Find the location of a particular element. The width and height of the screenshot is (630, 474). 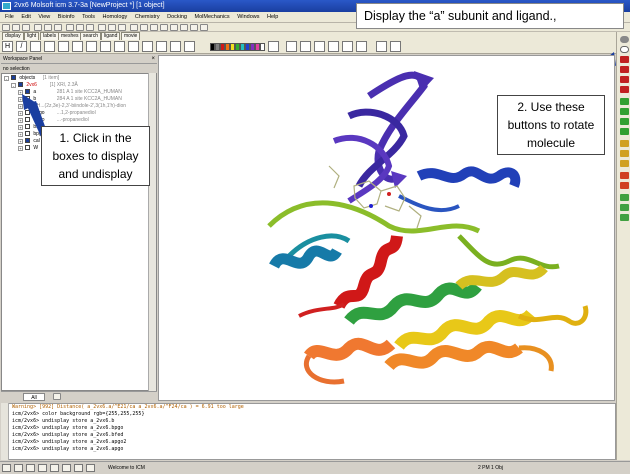

color-picker-icon is located at coordinates (273, 46).